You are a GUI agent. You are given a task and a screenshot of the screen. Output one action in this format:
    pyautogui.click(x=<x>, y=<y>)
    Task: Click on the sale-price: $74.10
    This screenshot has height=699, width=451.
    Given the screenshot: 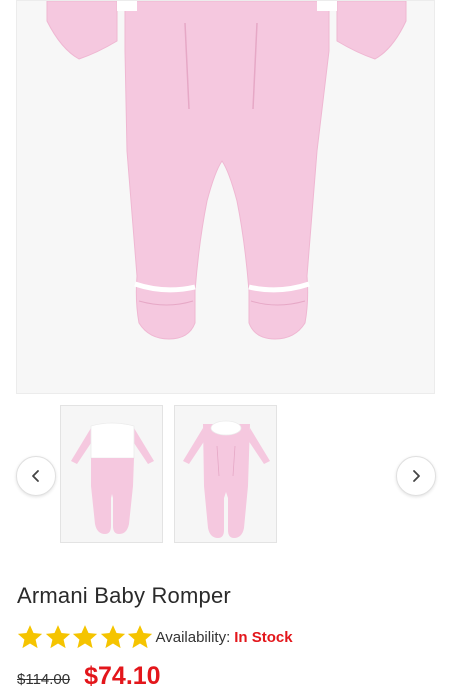 What is the action you would take?
    pyautogui.click(x=122, y=676)
    